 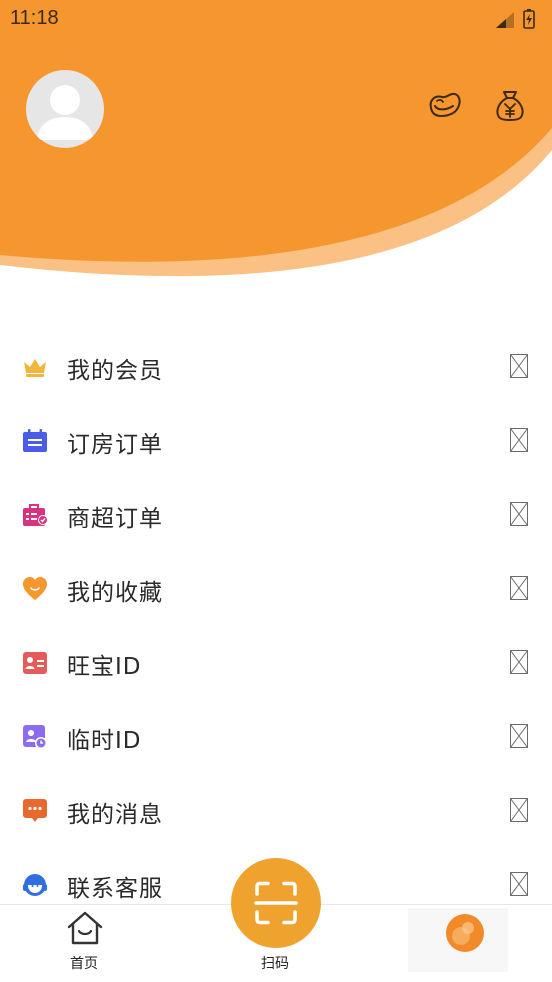 I want to click on menu-item-room-orders: 订房订单, so click(x=276, y=441).